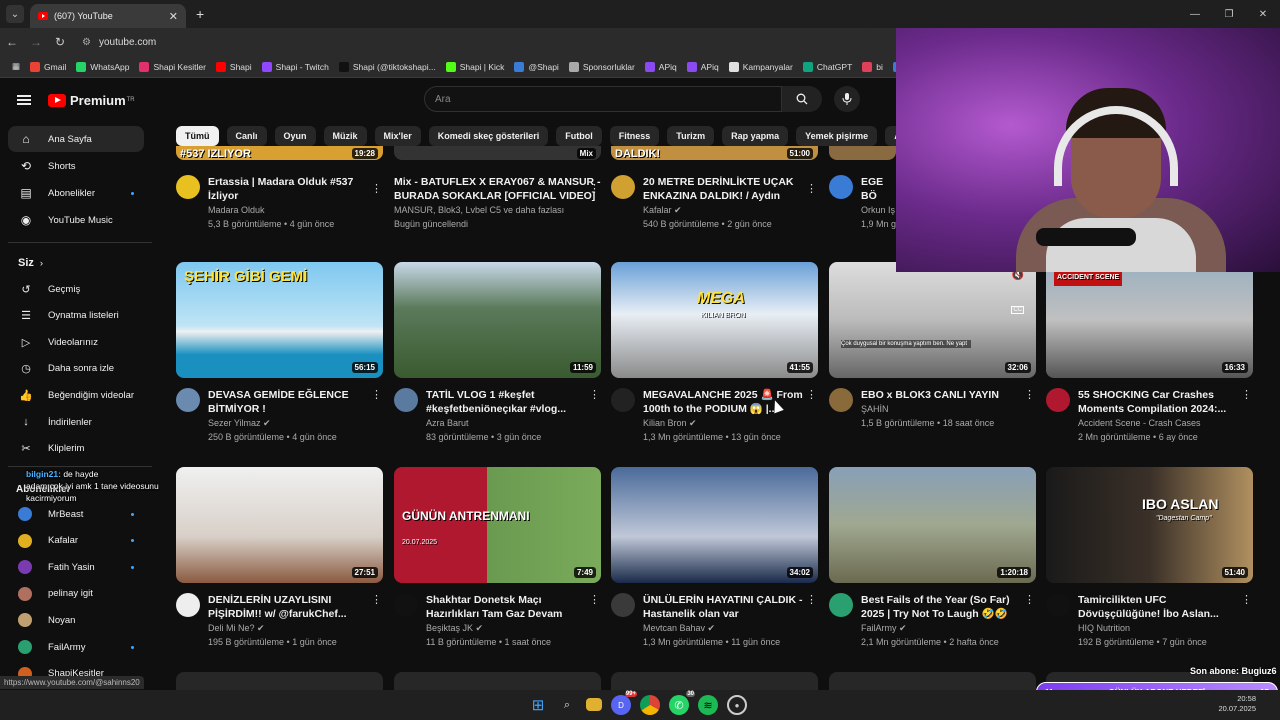 The height and width of the screenshot is (720, 1280). I want to click on discord-icon: D 99+, so click(624, 703).